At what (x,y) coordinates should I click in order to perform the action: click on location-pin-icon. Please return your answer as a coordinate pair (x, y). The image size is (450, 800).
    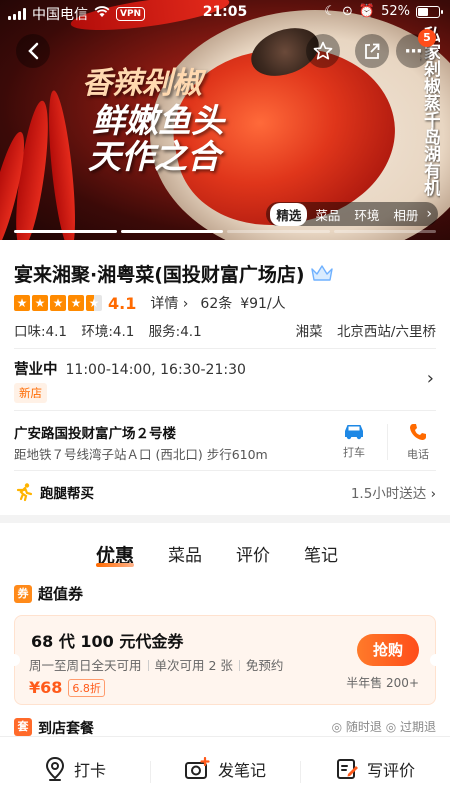
    Looking at the image, I should click on (54, 768).